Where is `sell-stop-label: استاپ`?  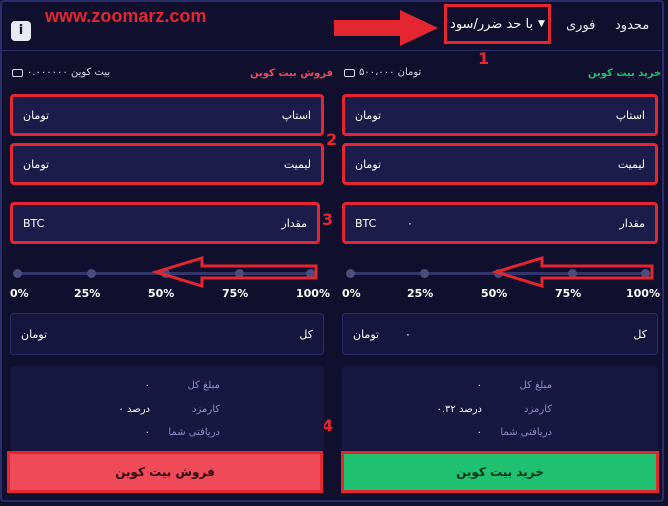 sell-stop-label: استاپ is located at coordinates (296, 115).